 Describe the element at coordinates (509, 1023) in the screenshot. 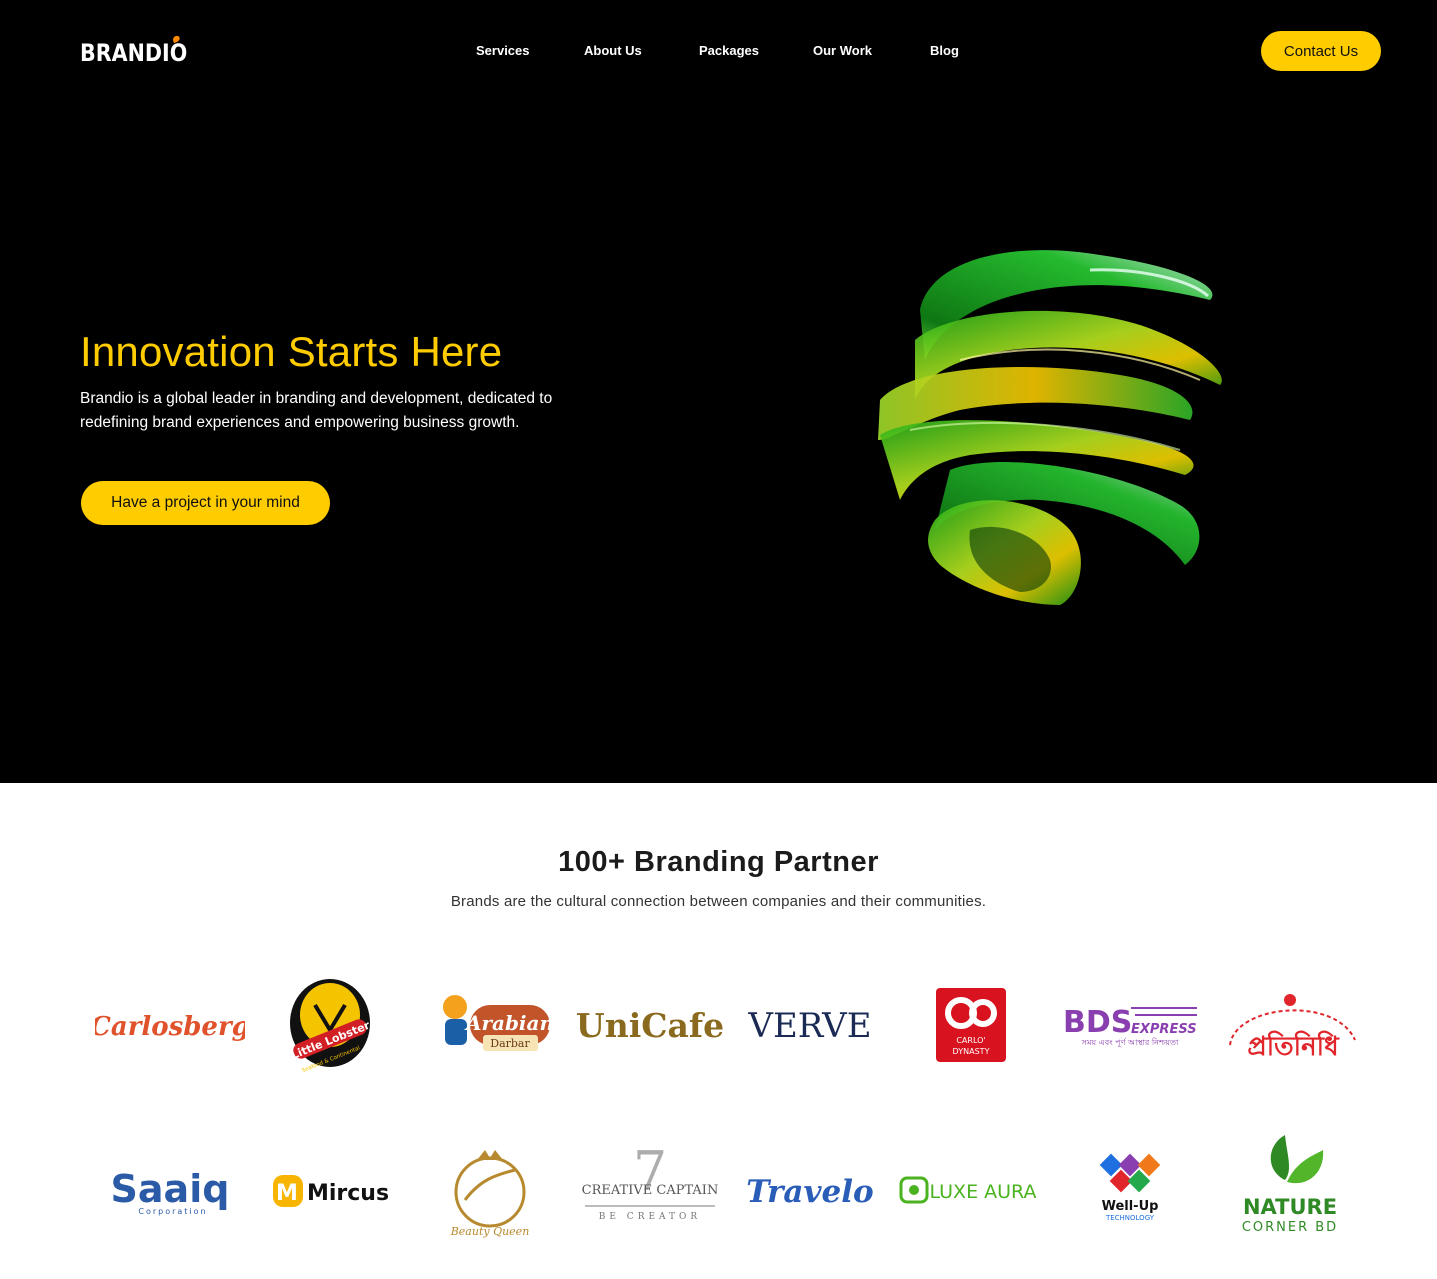

I see `partner-logo-text: Arabian` at that location.